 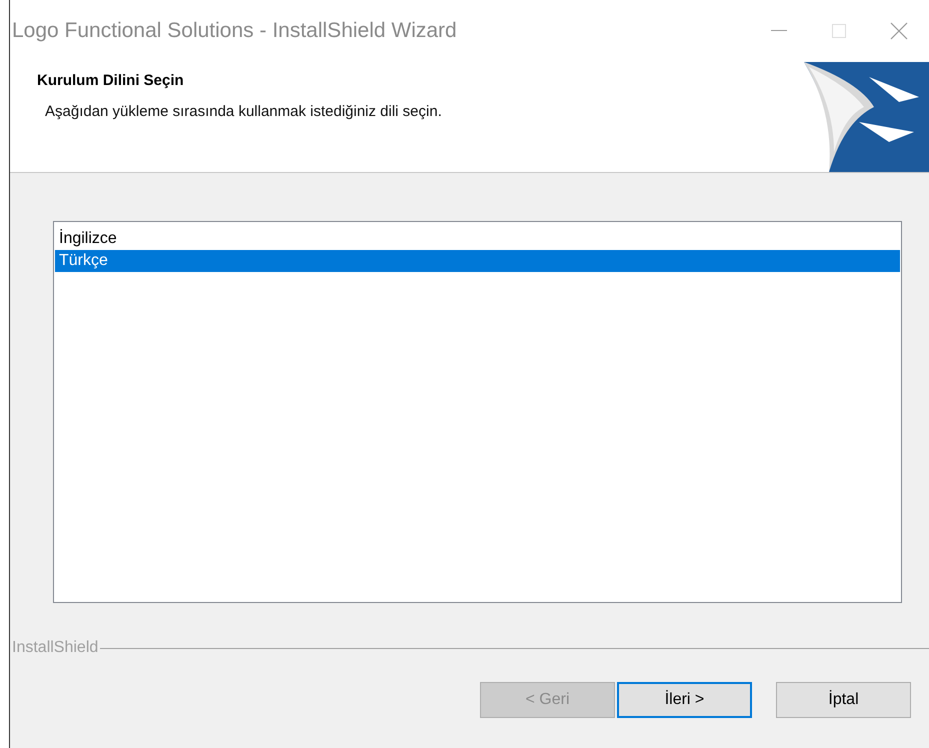 What do you see at coordinates (111, 80) in the screenshot?
I see `page-title: Kurulum Dilini Seçin` at bounding box center [111, 80].